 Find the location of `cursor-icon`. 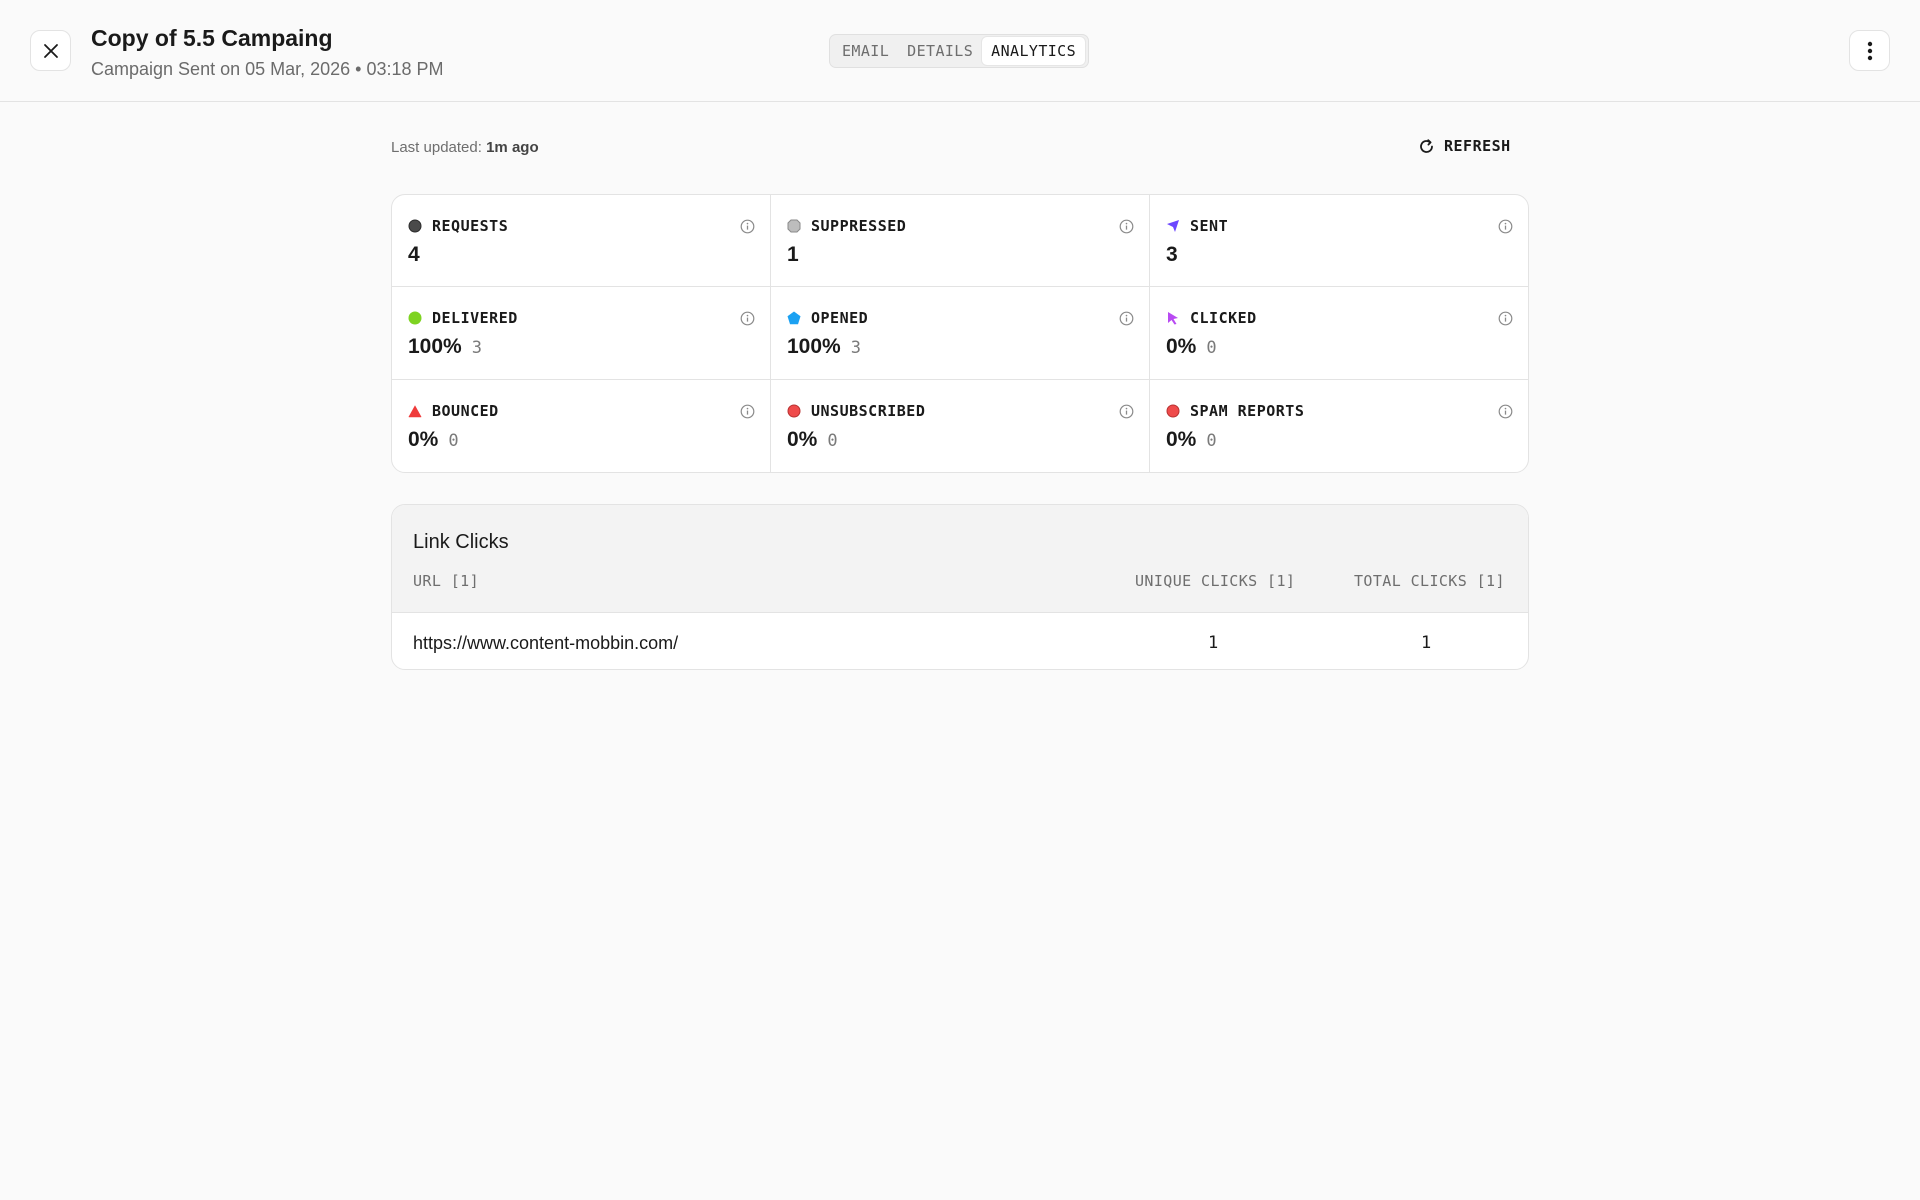

cursor-icon is located at coordinates (1173, 318).